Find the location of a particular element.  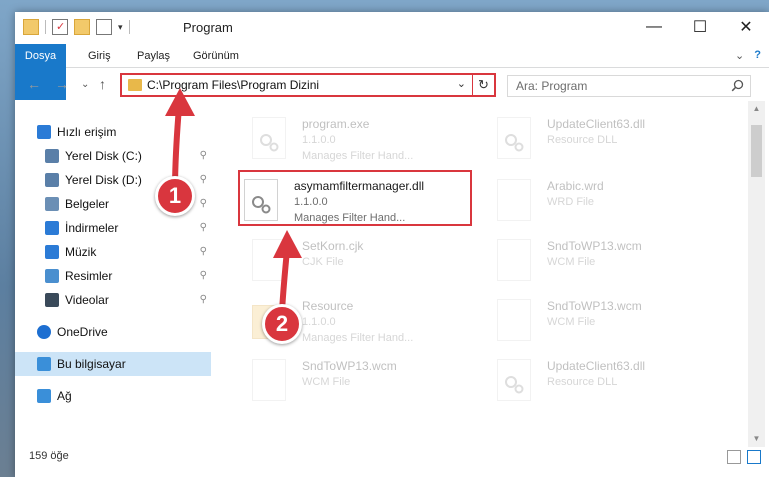

annotation-step-1: 1 is located at coordinates (175, 196).